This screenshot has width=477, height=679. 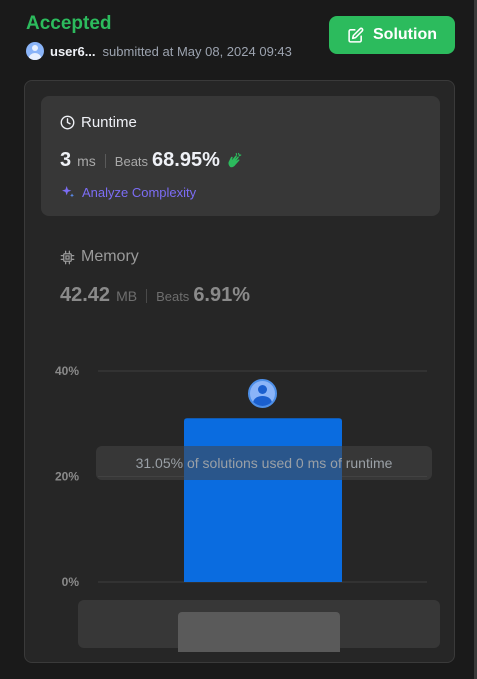 I want to click on runtime-metric: 3 ms Beats 68.95%, so click(x=151, y=160).